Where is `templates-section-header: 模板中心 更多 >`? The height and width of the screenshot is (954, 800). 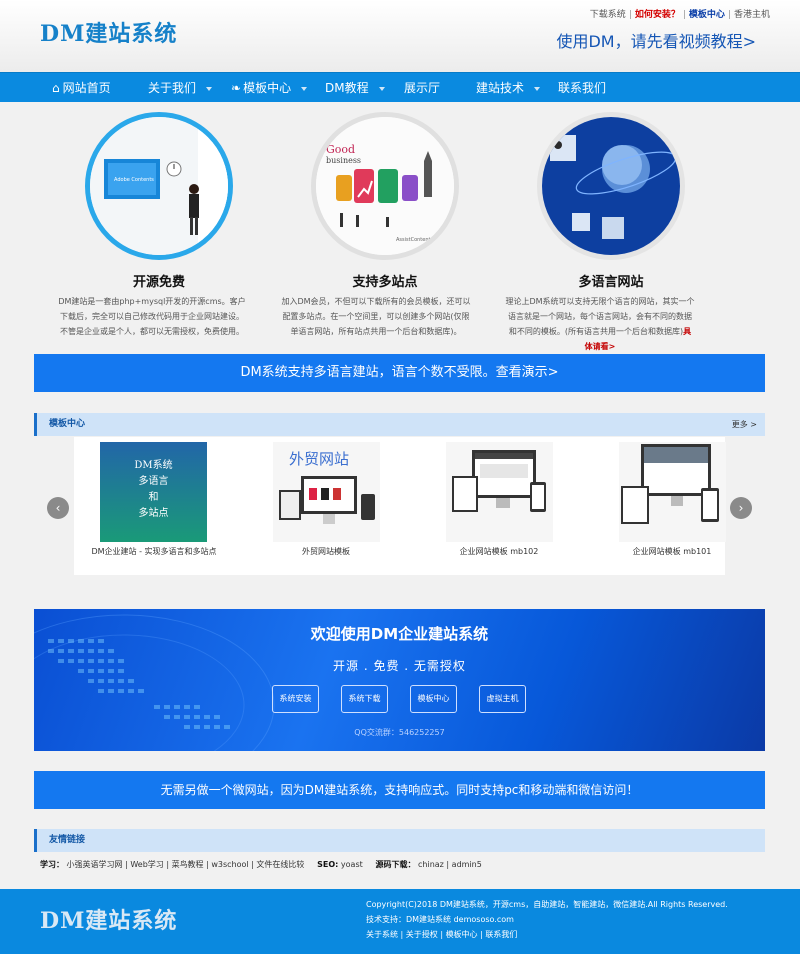 templates-section-header: 模板中心 更多 > is located at coordinates (399, 424).